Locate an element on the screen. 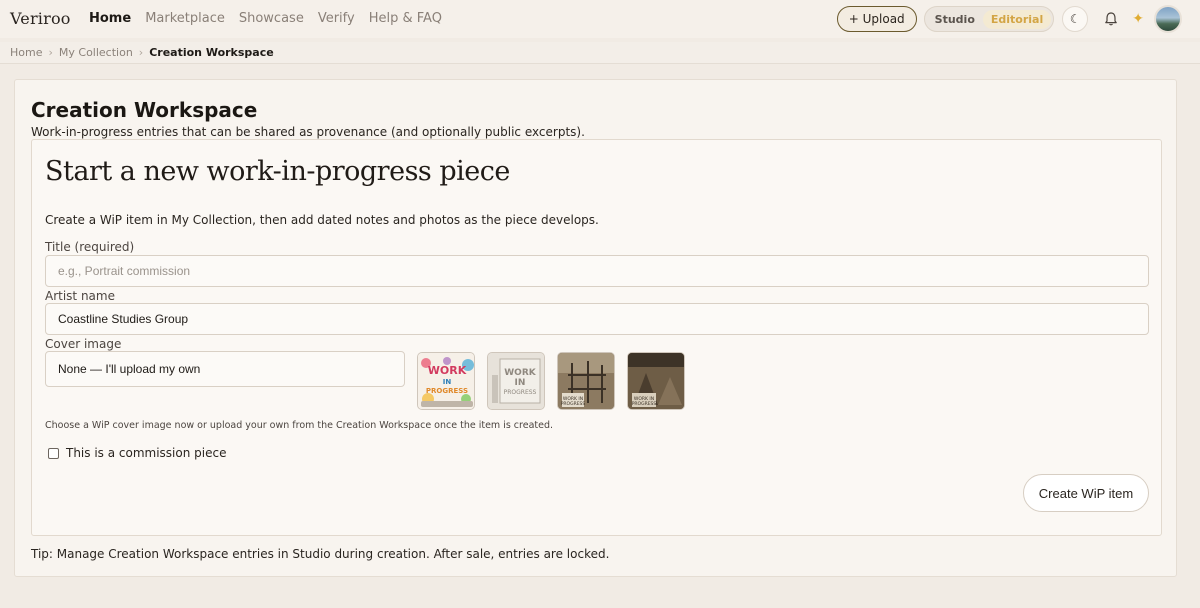 The image size is (1200, 608). cover-thumb-gray: WORK IN PROGRESS is located at coordinates (516, 381).